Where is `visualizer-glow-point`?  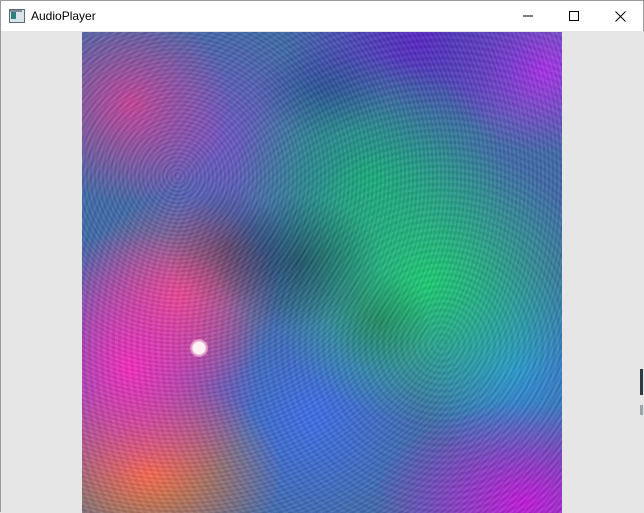 visualizer-glow-point is located at coordinates (199, 348).